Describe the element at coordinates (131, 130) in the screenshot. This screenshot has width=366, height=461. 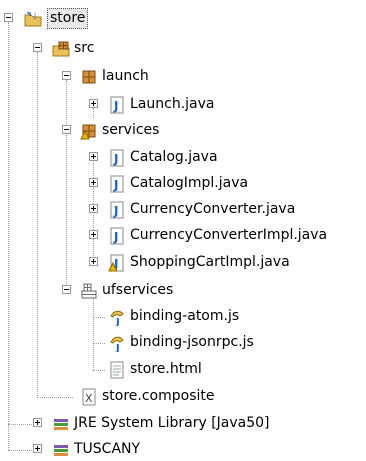
I see `tree-item-label: services` at that location.